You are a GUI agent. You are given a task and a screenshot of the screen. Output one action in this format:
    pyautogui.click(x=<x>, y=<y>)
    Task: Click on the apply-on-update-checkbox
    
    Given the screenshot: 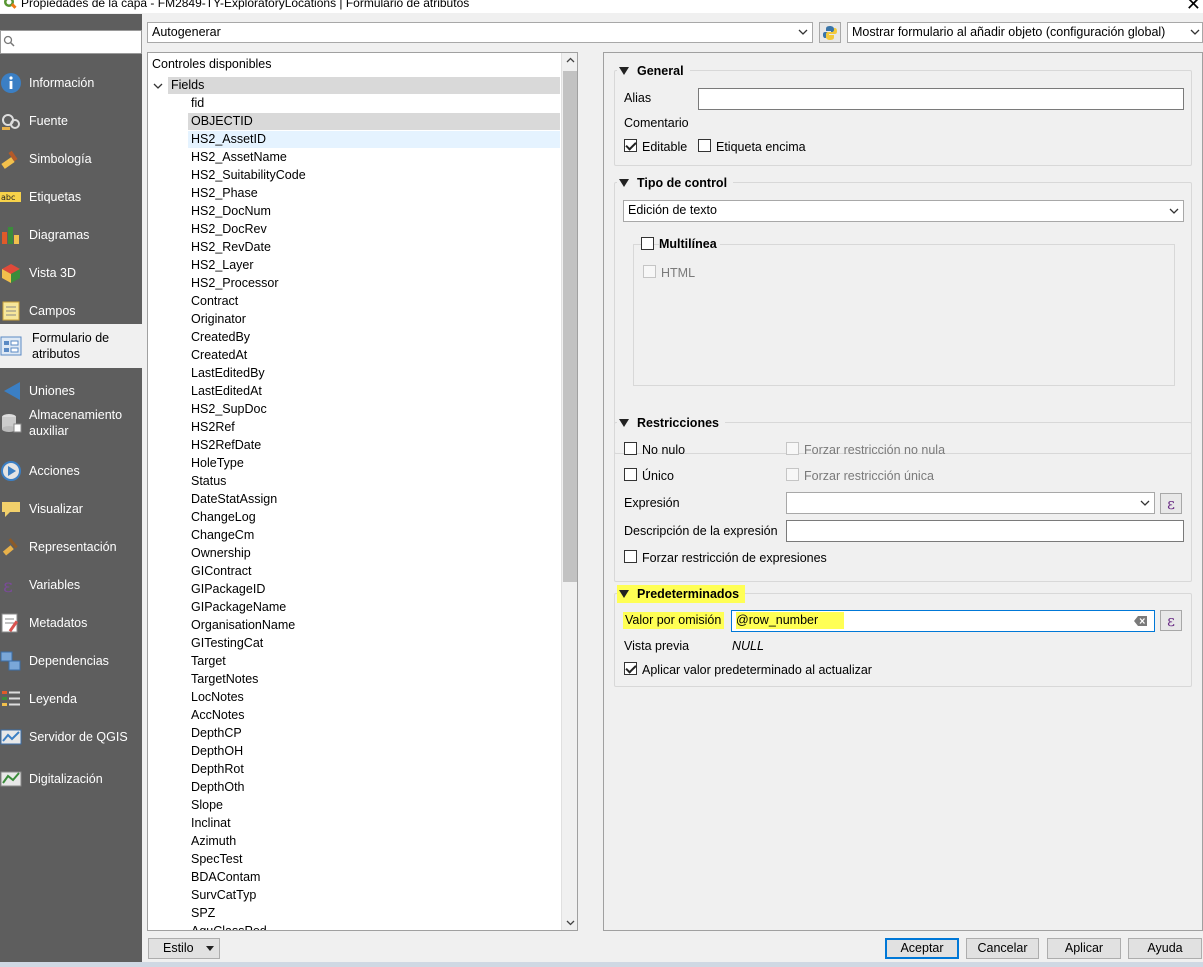 What is the action you would take?
    pyautogui.click(x=630, y=668)
    